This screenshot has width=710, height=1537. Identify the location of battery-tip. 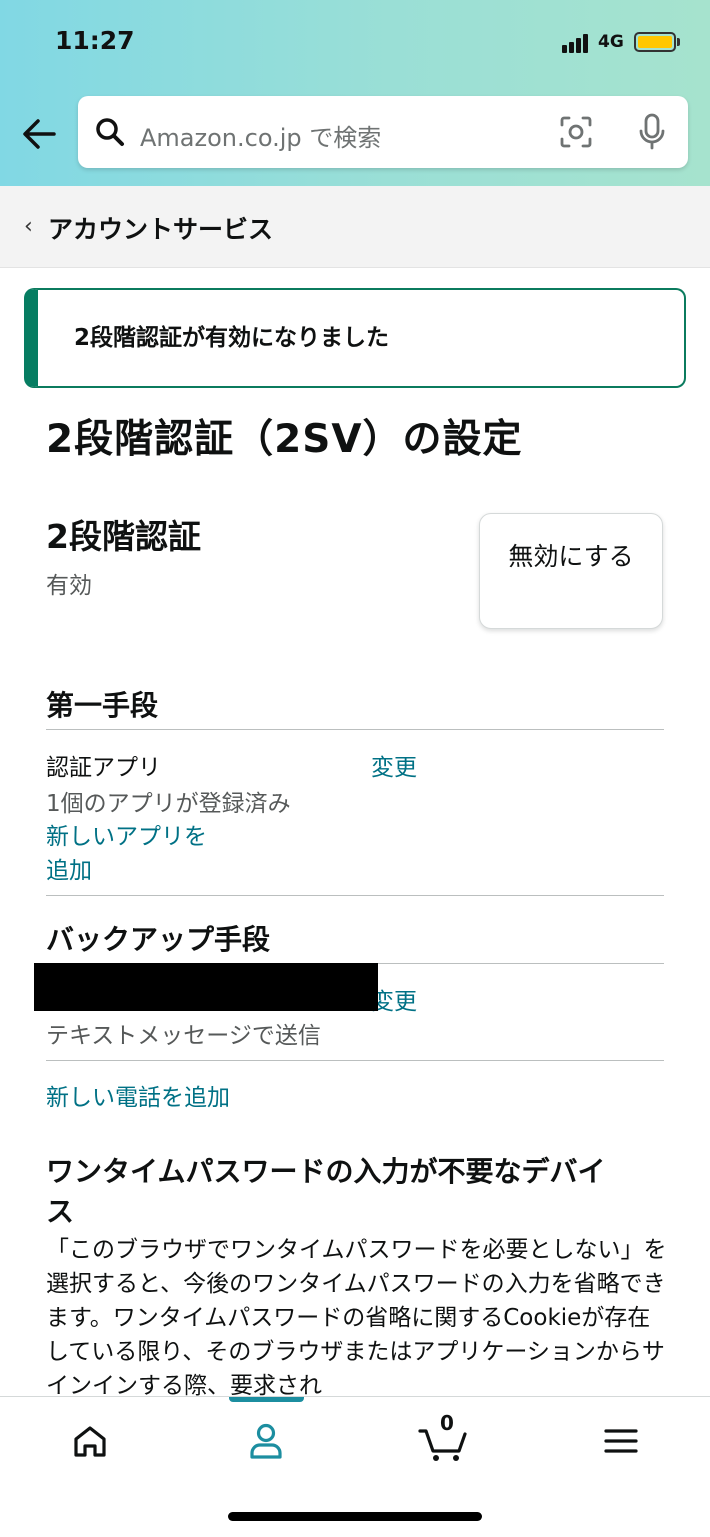
(678, 42).